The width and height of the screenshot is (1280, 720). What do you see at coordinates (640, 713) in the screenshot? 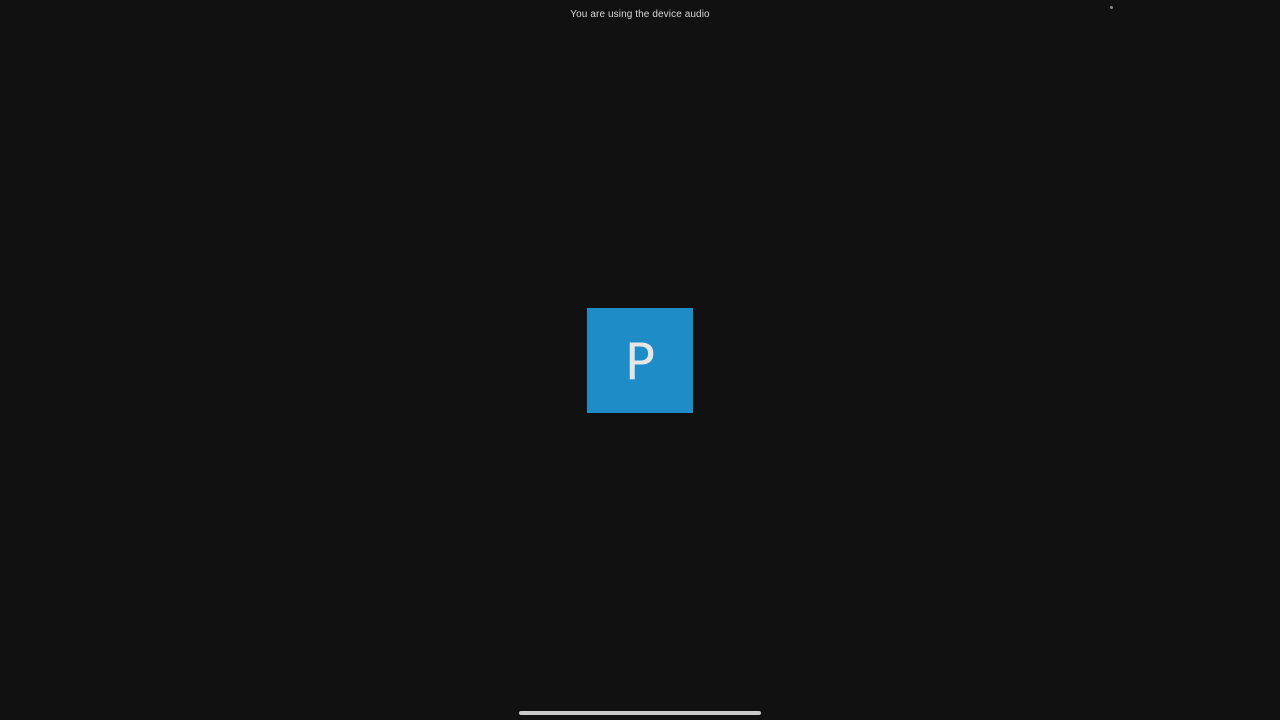
I see `home-indicator-bar` at bounding box center [640, 713].